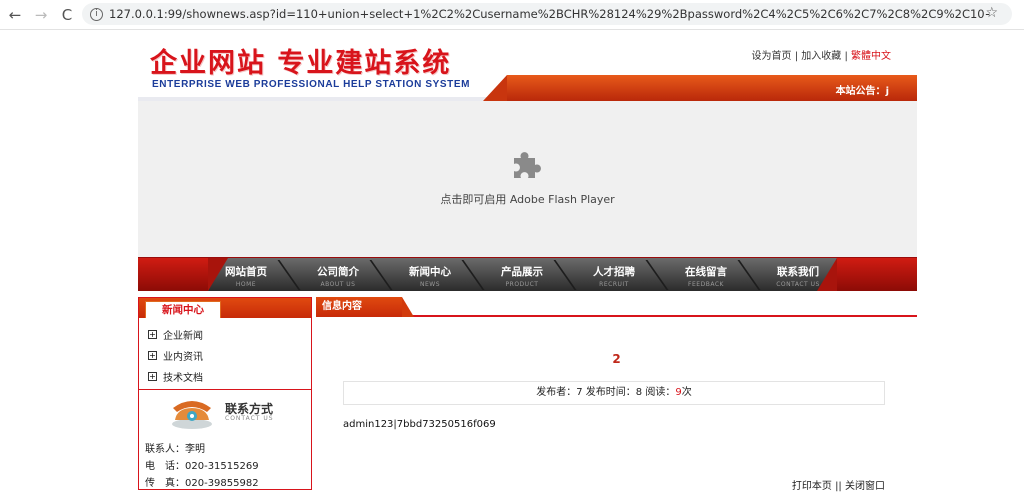 This screenshot has height=492, width=1024. What do you see at coordinates (991, 13) in the screenshot?
I see `bookmark-star-icon: ☆` at bounding box center [991, 13].